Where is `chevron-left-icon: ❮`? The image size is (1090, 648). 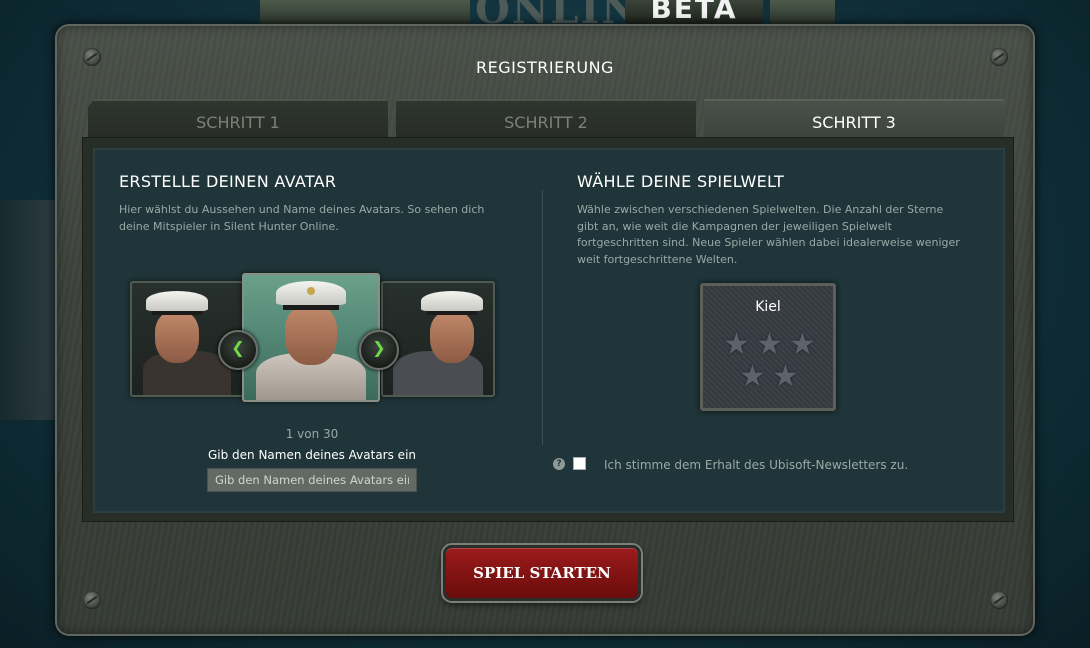
chevron-left-icon: ❮ is located at coordinates (238, 347).